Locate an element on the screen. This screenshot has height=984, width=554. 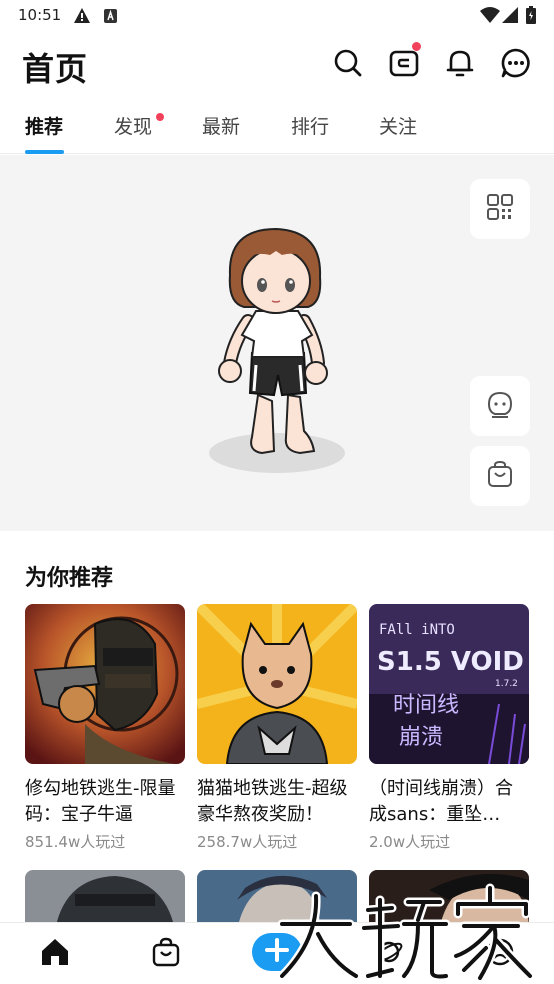
wallet-icon is located at coordinates (404, 63).